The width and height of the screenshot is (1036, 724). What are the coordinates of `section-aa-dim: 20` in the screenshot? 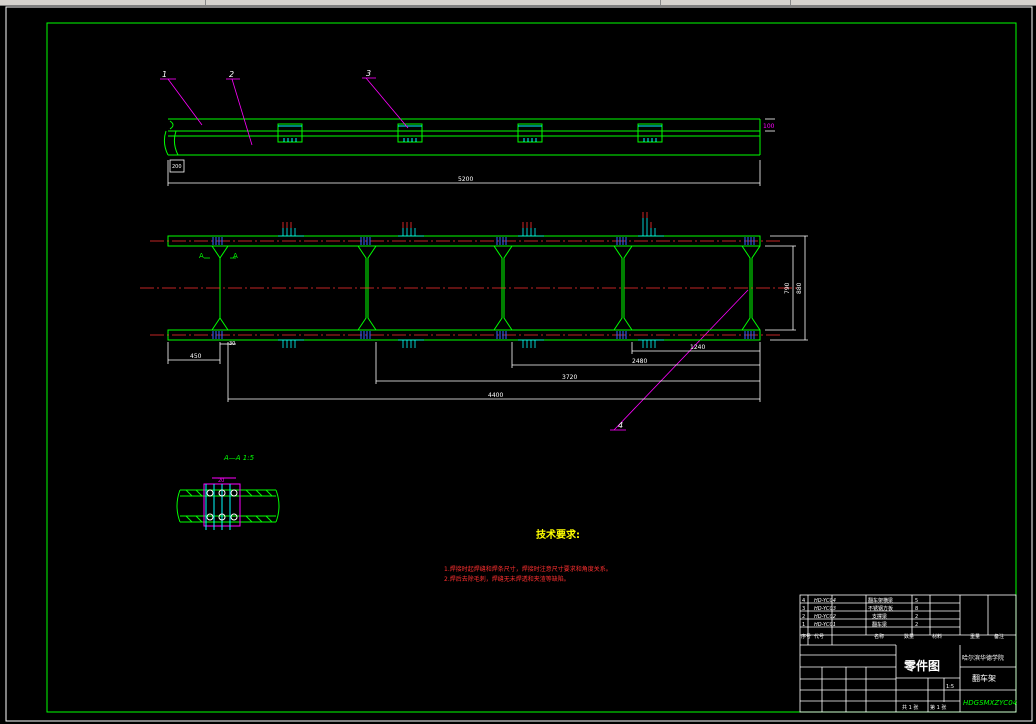 It's located at (221, 481).